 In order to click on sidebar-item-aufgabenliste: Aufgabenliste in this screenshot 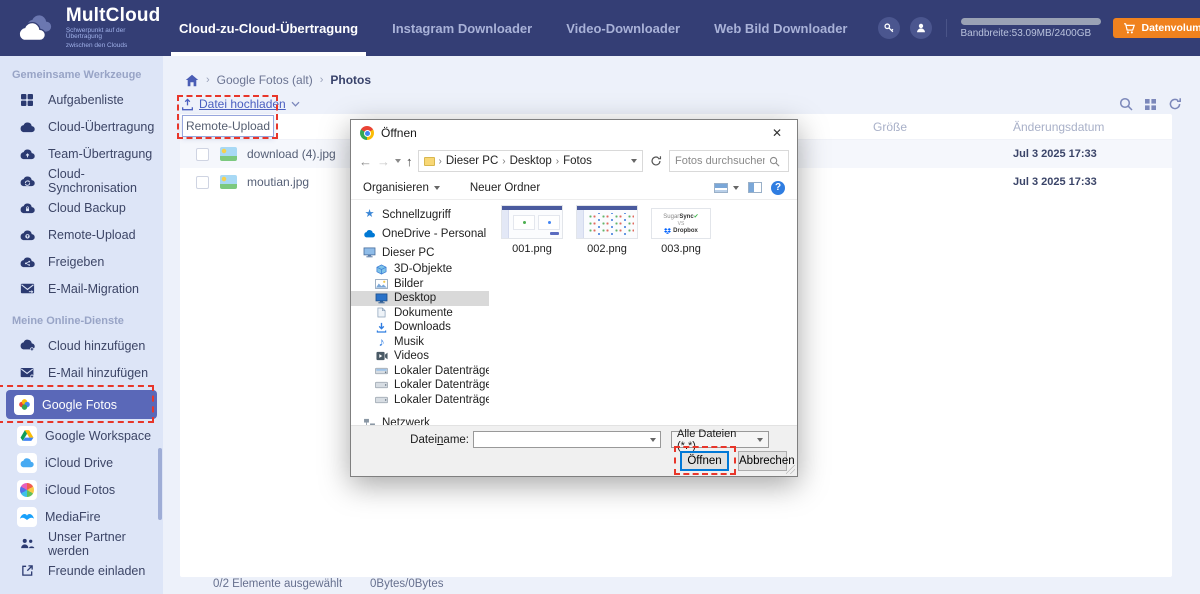, I will do `click(81, 99)`.